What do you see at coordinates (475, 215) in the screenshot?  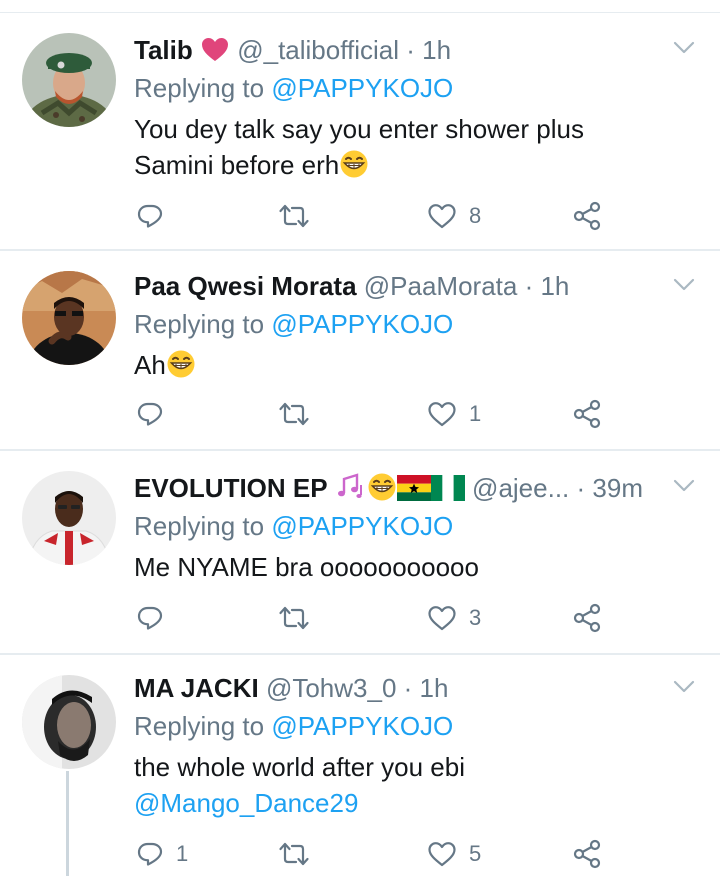 I see `like-count: 8` at bounding box center [475, 215].